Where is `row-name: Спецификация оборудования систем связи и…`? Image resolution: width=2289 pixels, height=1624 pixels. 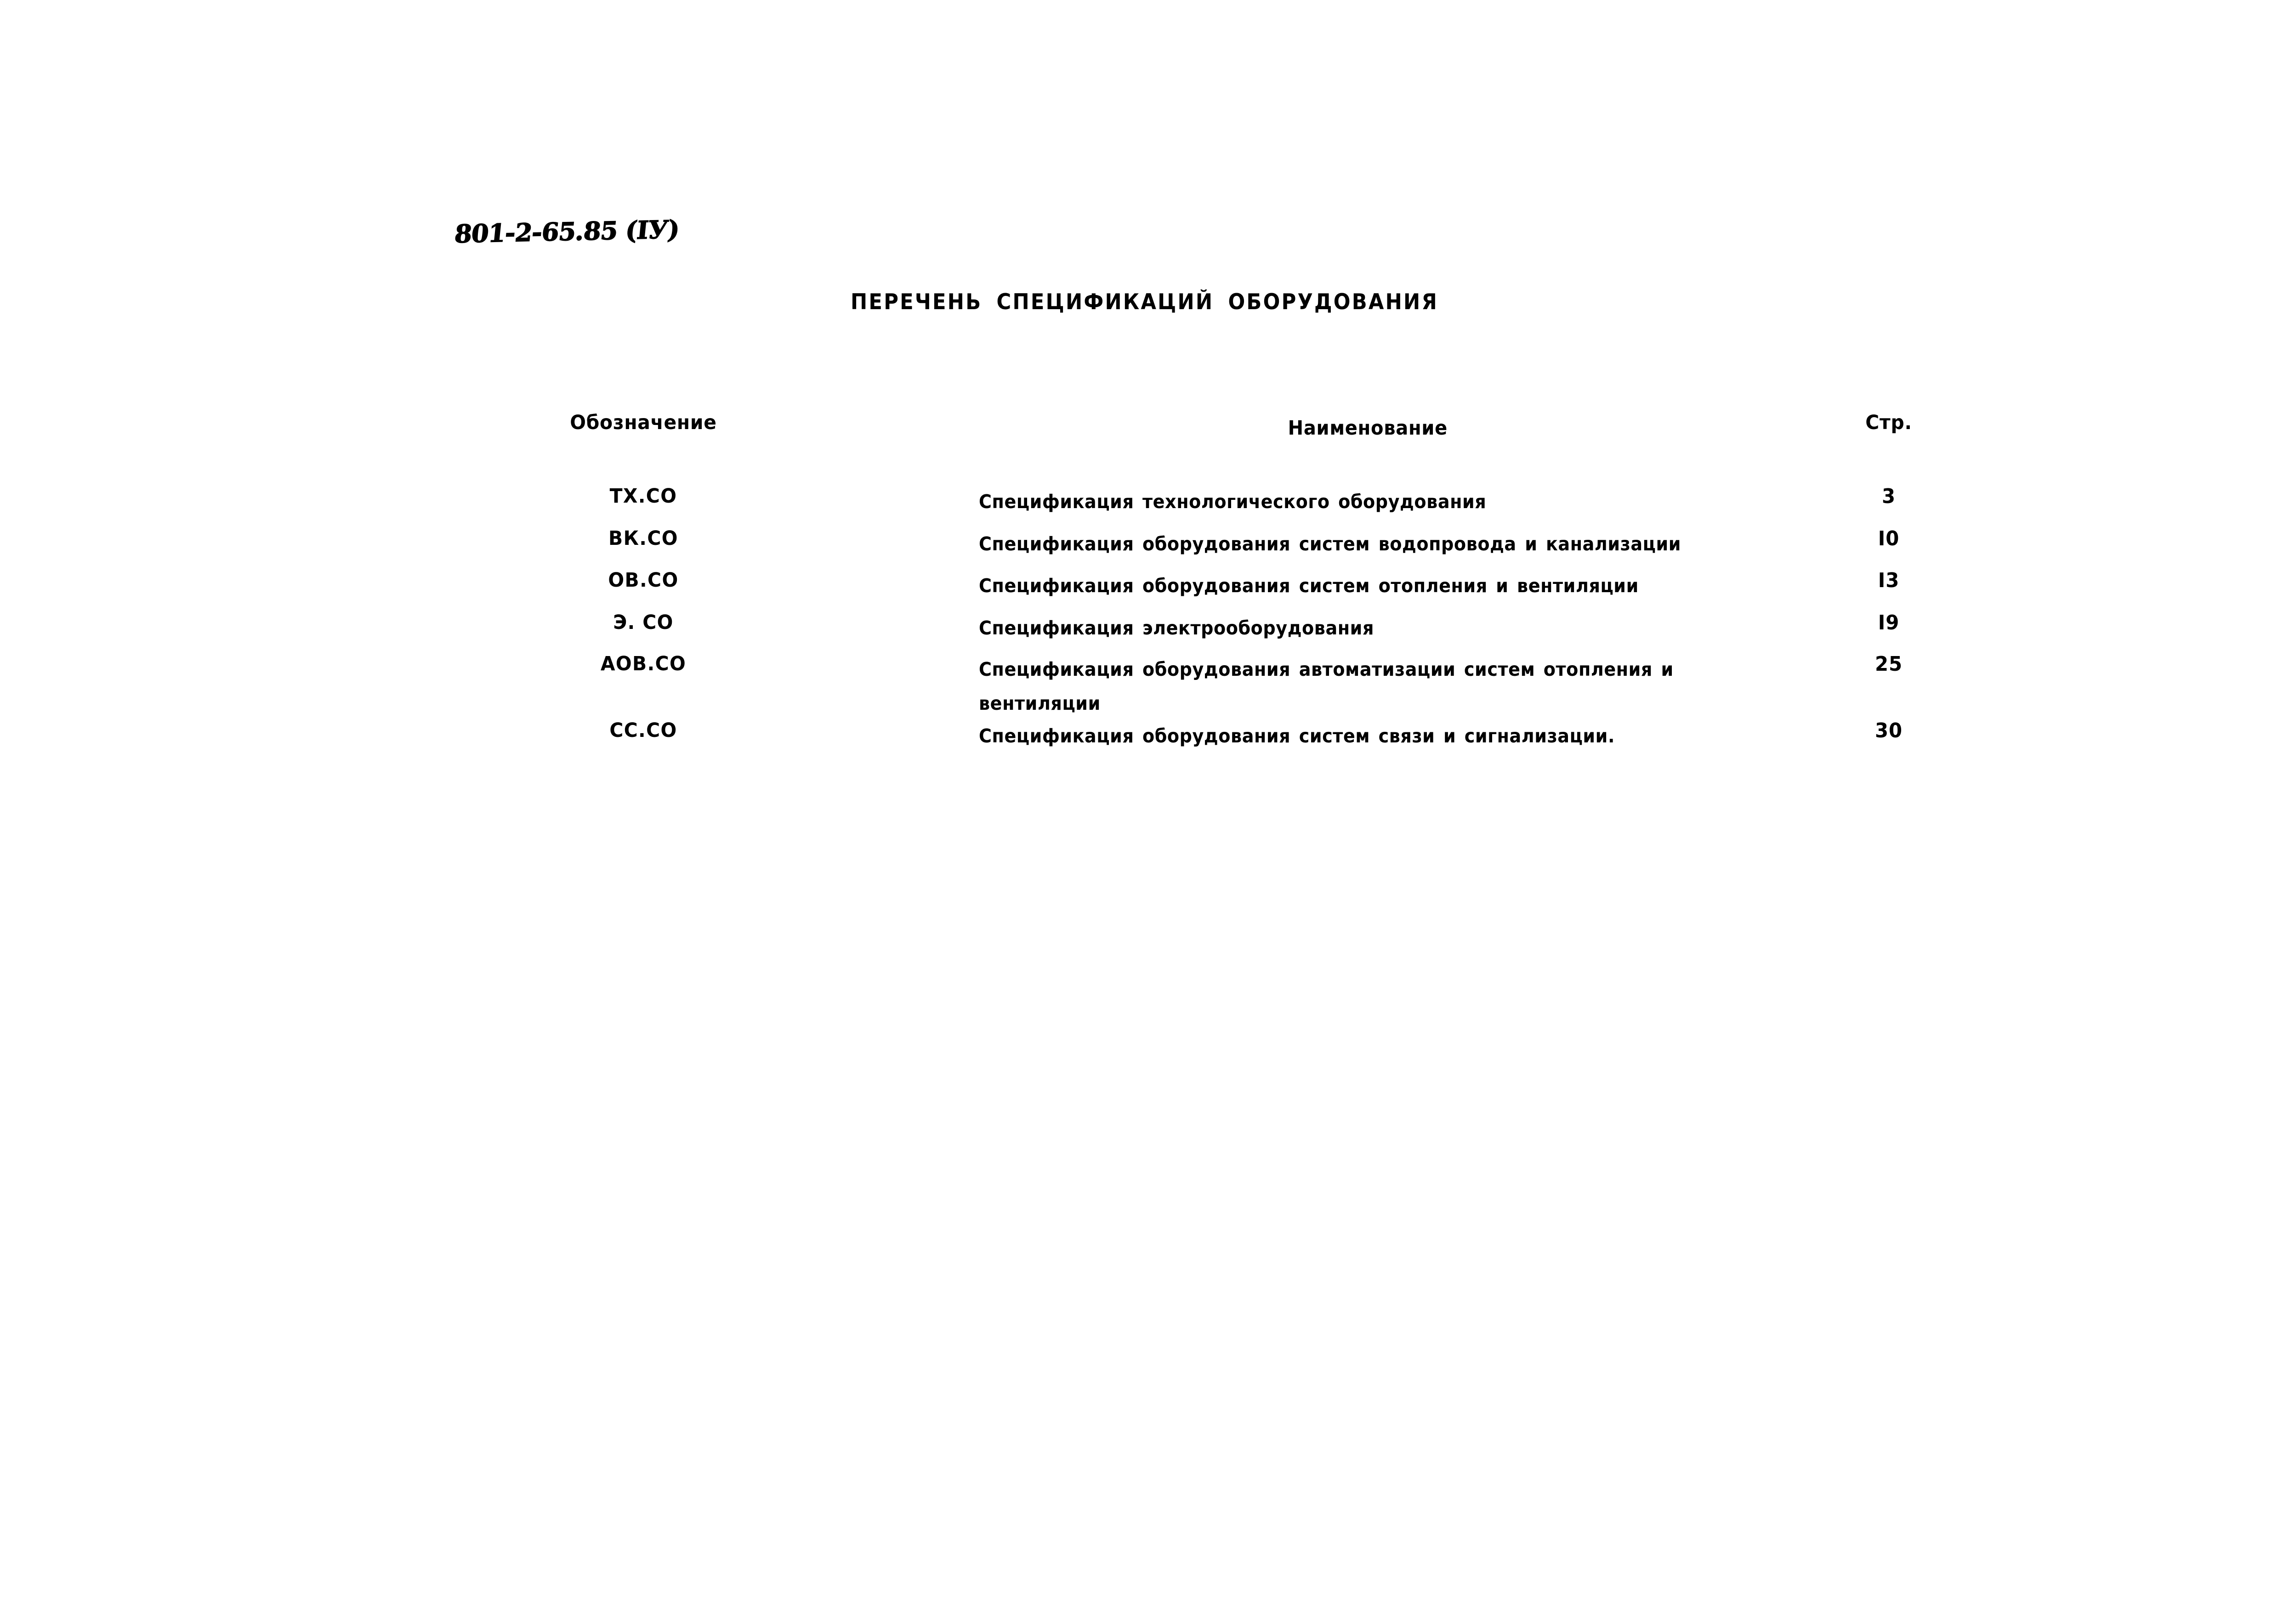
row-name: Спецификация оборудования систем связи и… is located at coordinates (1368, 736).